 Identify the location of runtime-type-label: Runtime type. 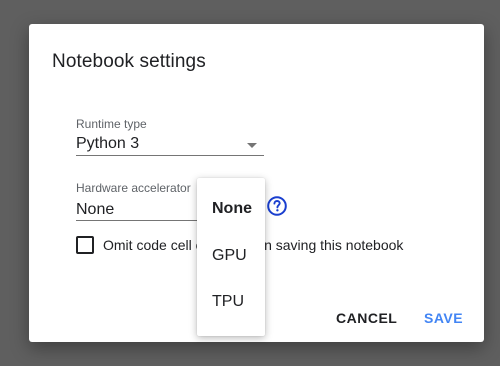
(111, 124).